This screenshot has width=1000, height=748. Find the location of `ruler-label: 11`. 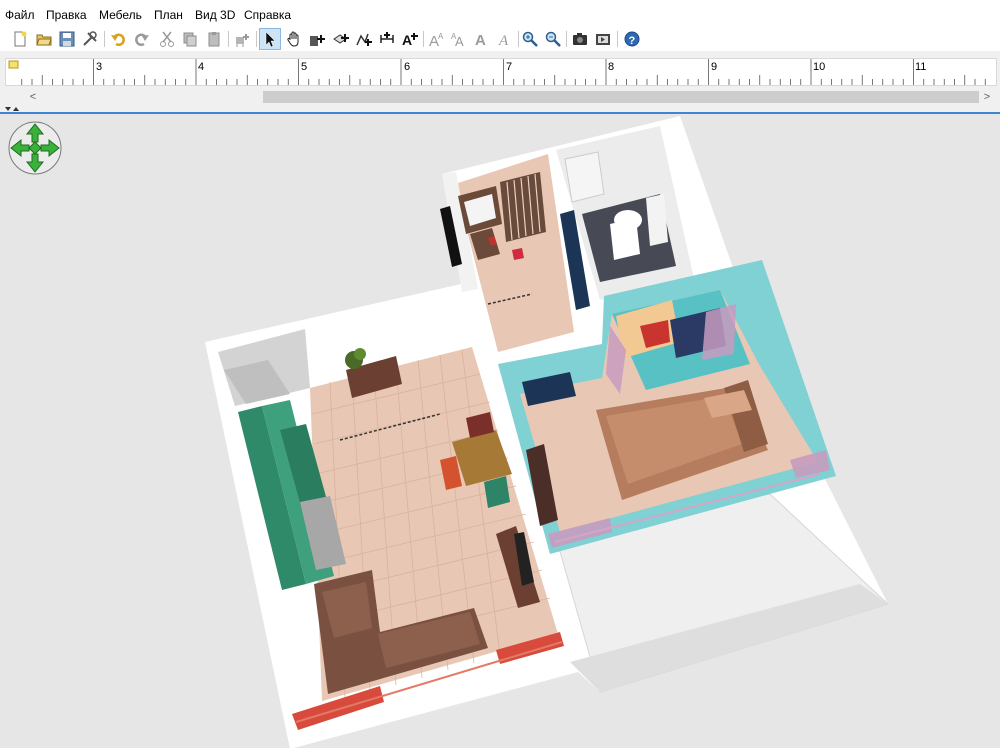

ruler-label: 11 is located at coordinates (921, 67).